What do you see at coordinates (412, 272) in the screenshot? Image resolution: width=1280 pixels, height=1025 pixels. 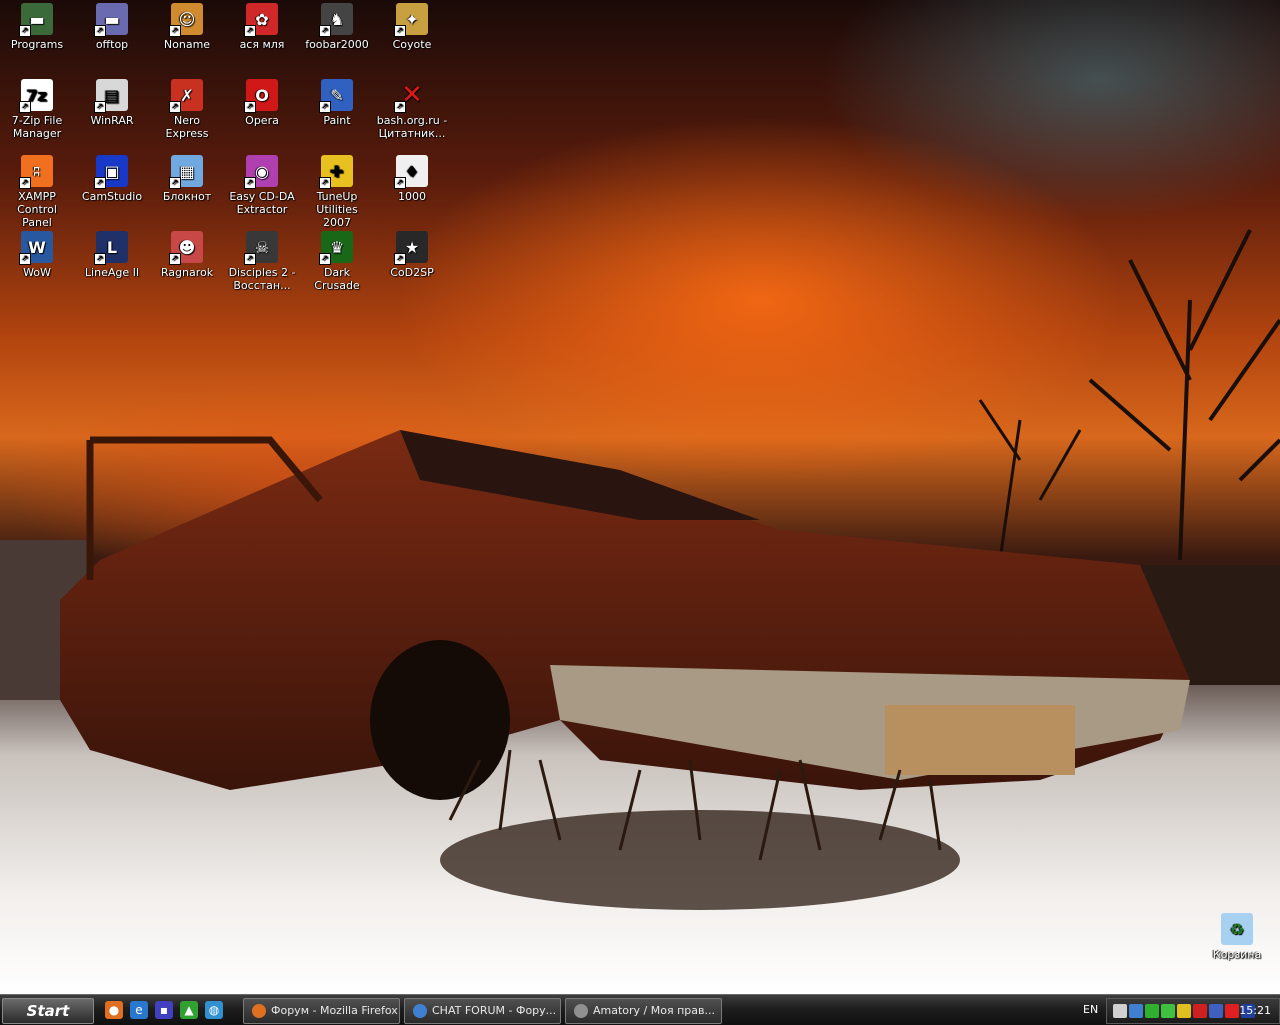 I see `desktop-shortcut-label: CoD2SP` at bounding box center [412, 272].